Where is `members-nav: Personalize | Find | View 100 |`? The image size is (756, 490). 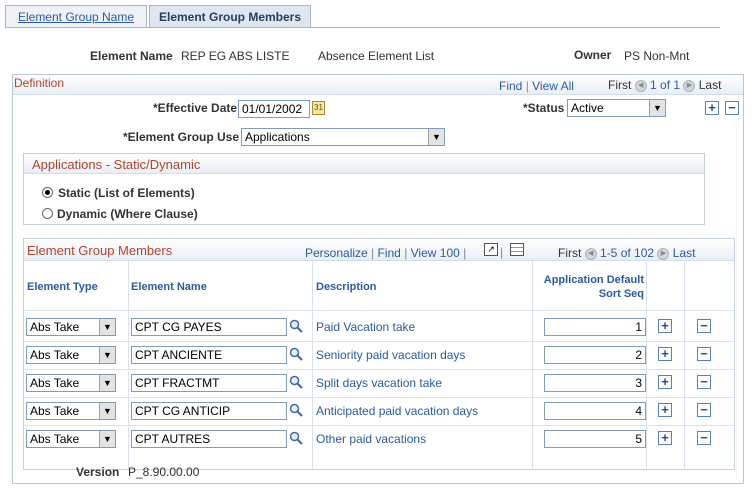
members-nav: Personalize | Find | View 100 | is located at coordinates (386, 253).